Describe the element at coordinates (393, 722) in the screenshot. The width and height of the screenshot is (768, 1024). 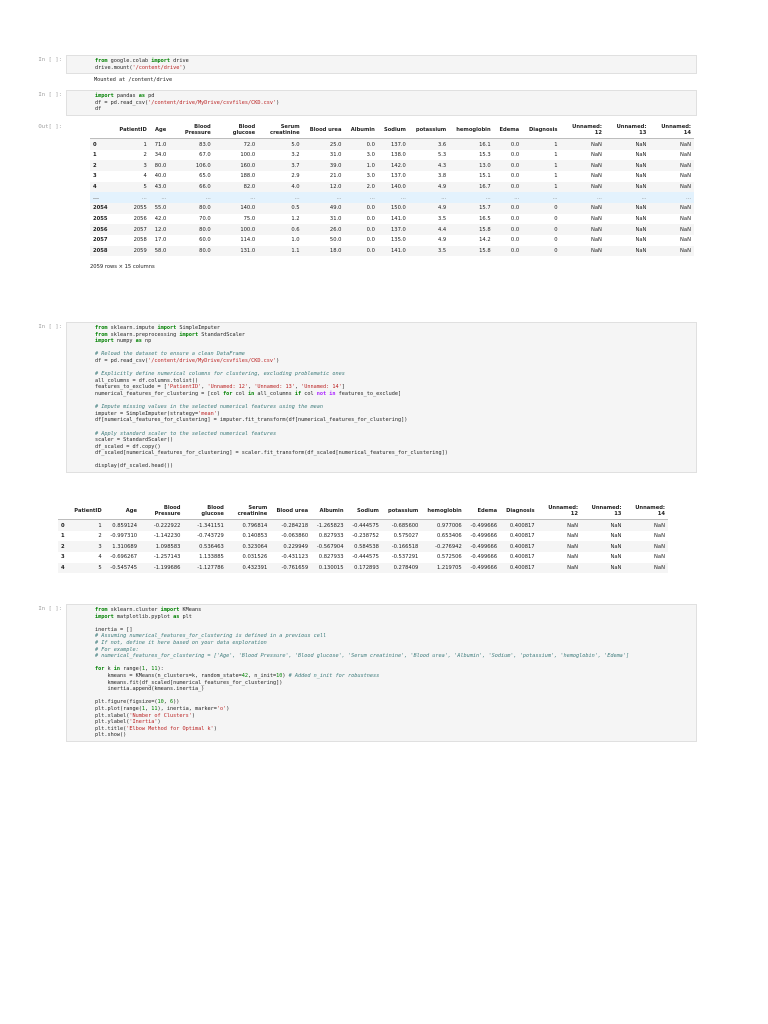
I see `code-line: plt.ylabel('Inertia')` at that location.